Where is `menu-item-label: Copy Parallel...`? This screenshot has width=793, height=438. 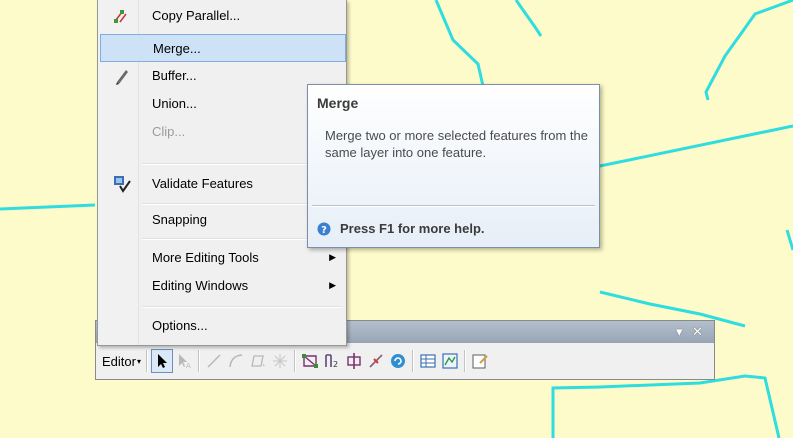 menu-item-label: Copy Parallel... is located at coordinates (196, 15).